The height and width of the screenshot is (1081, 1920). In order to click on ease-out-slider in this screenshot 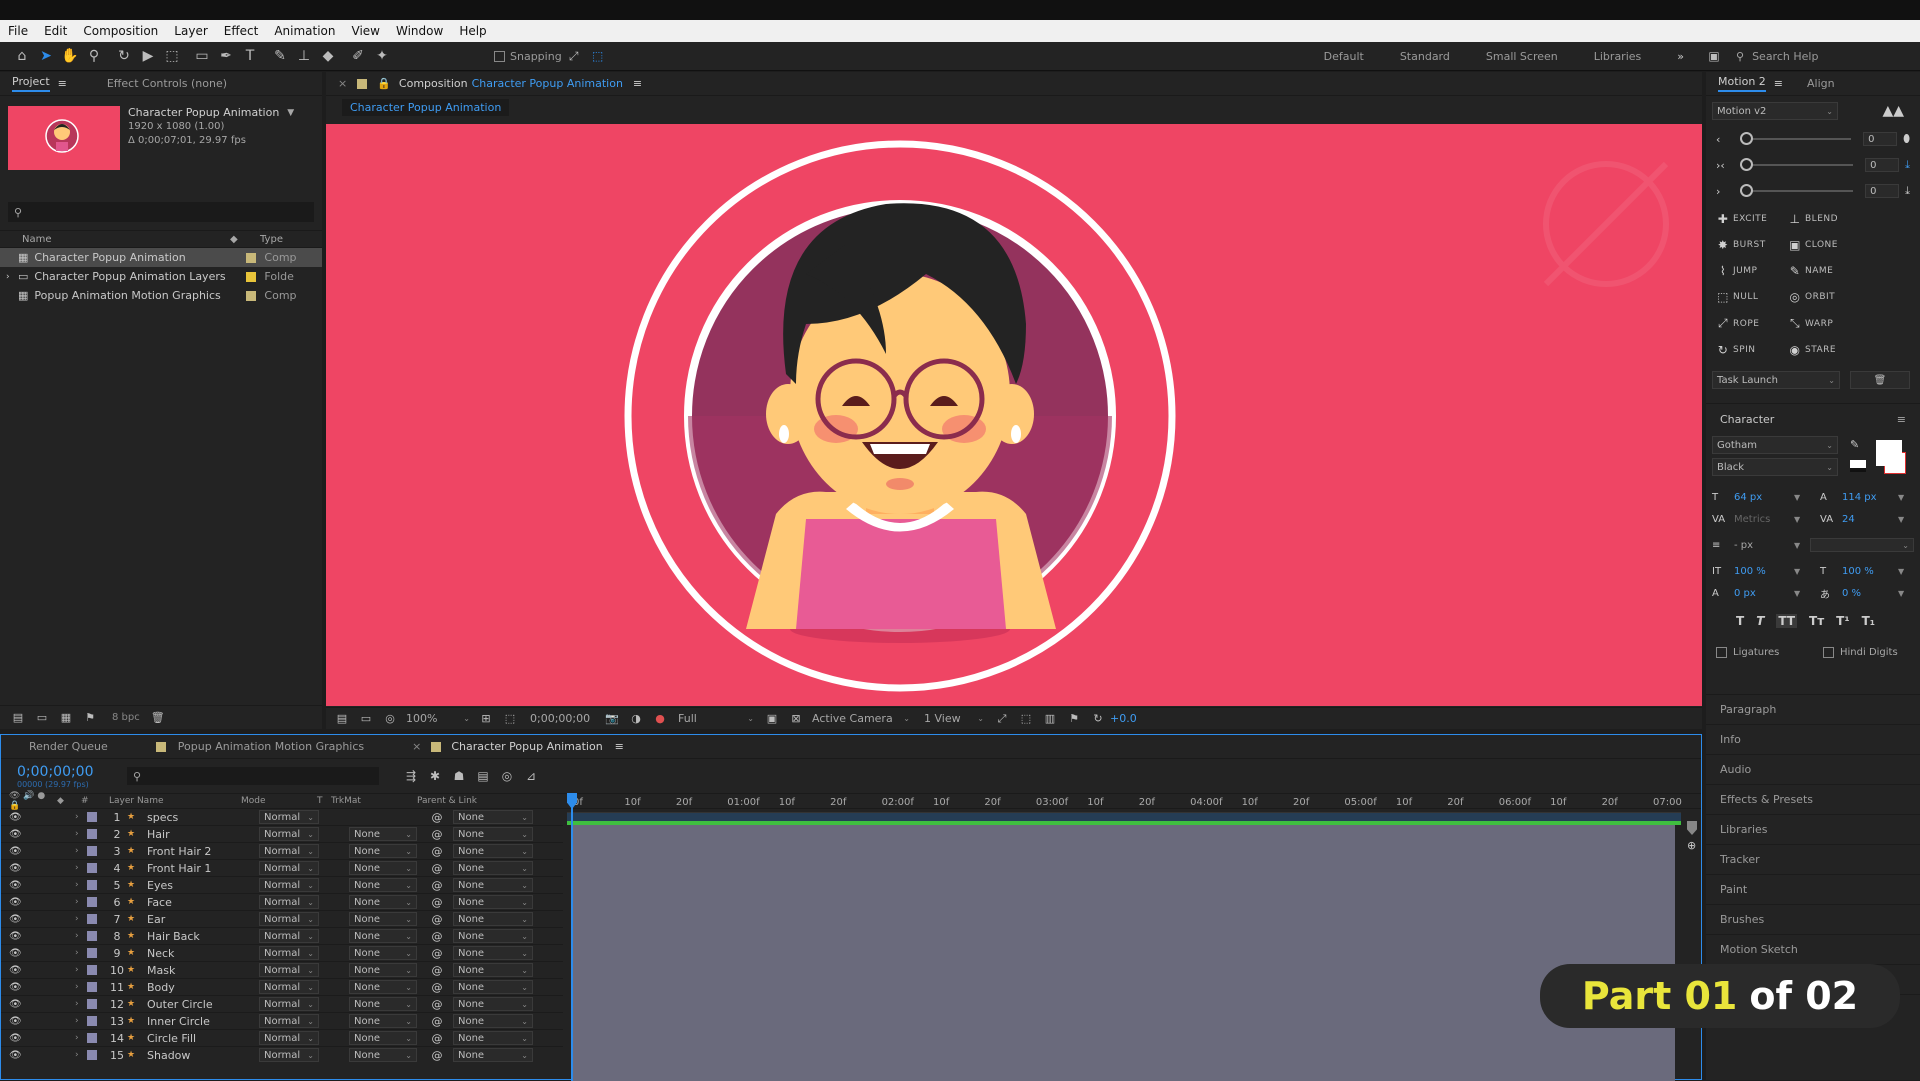, I will do `click(1797, 190)`.